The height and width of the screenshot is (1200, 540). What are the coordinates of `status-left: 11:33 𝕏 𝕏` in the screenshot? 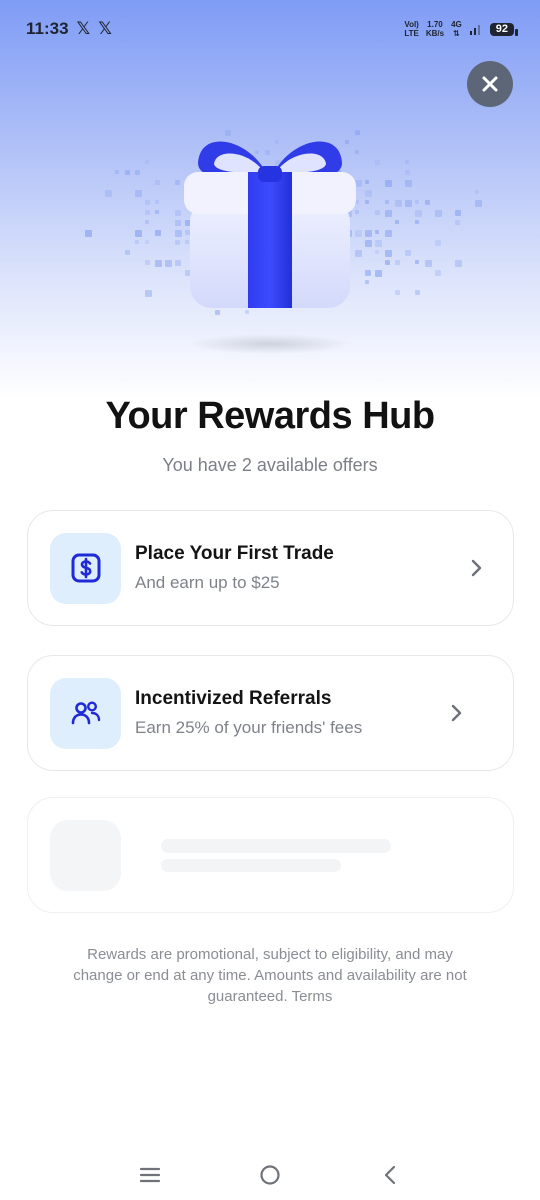 It's located at (69, 29).